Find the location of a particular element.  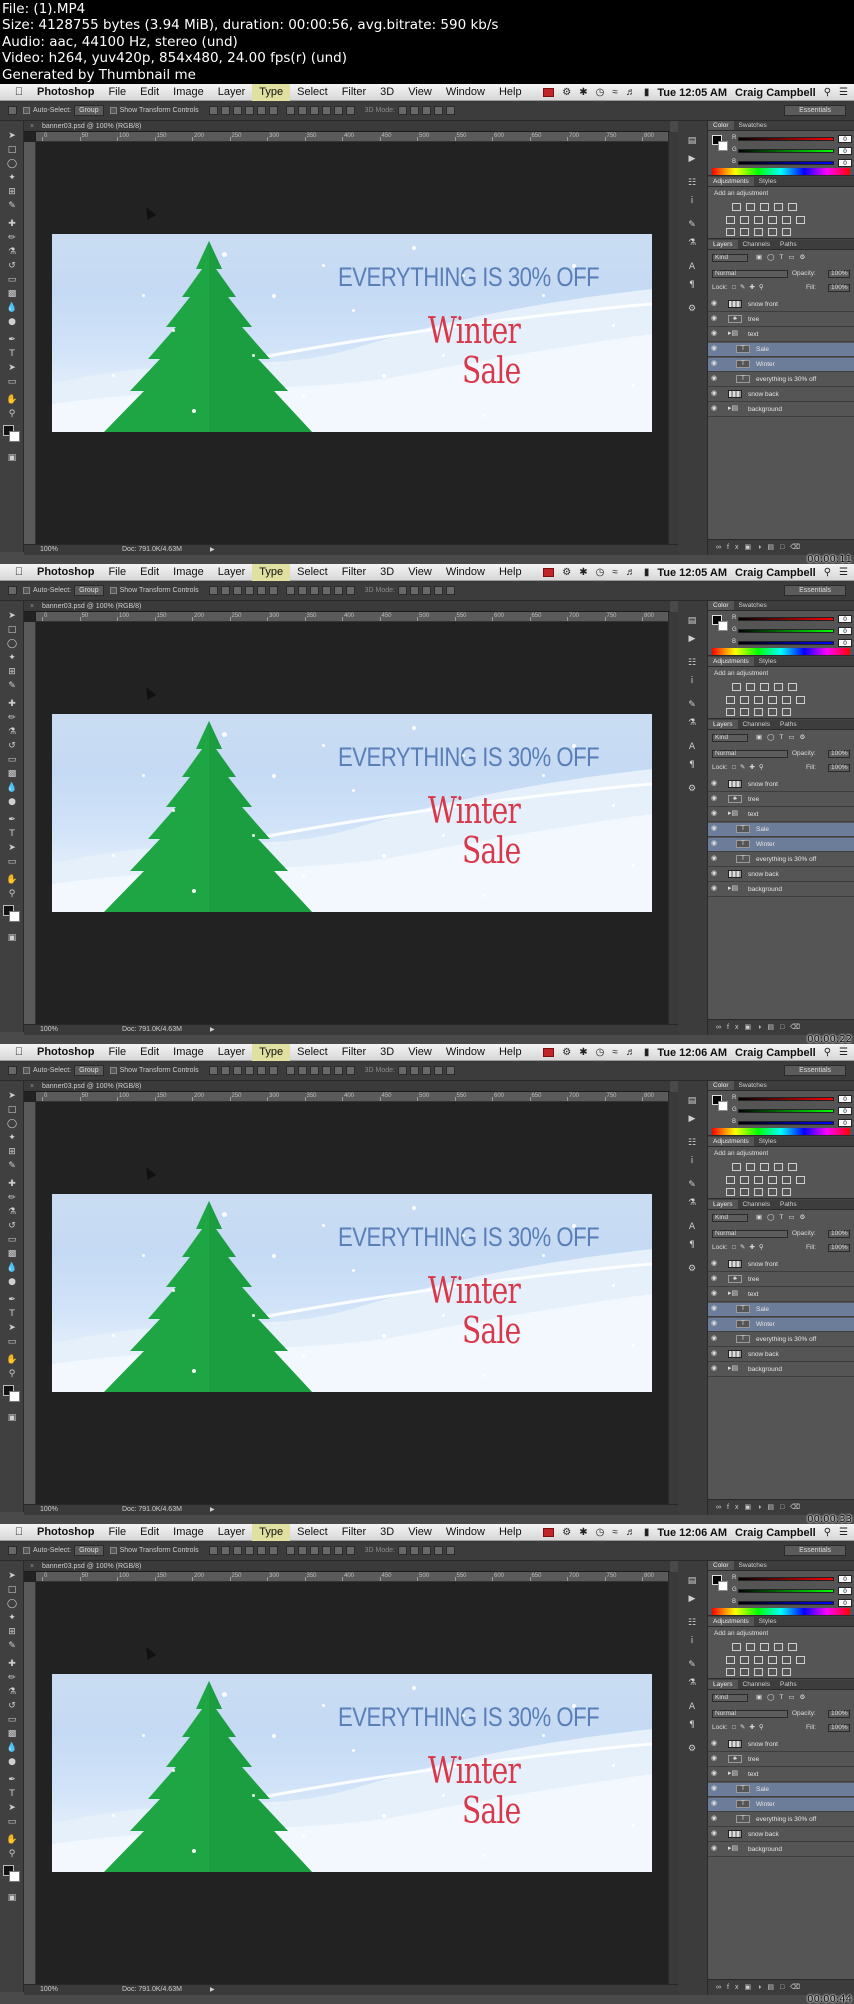

distribute-middle-icon is located at coordinates (302, 110).